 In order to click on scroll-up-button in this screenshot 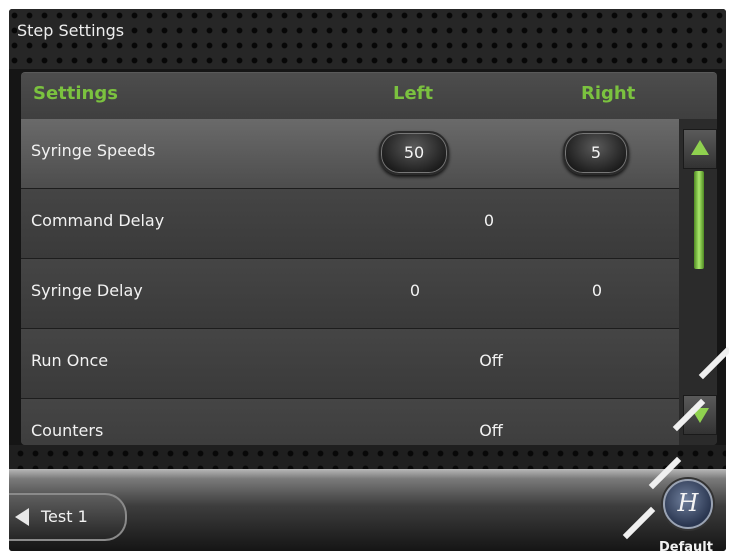, I will do `click(700, 149)`.